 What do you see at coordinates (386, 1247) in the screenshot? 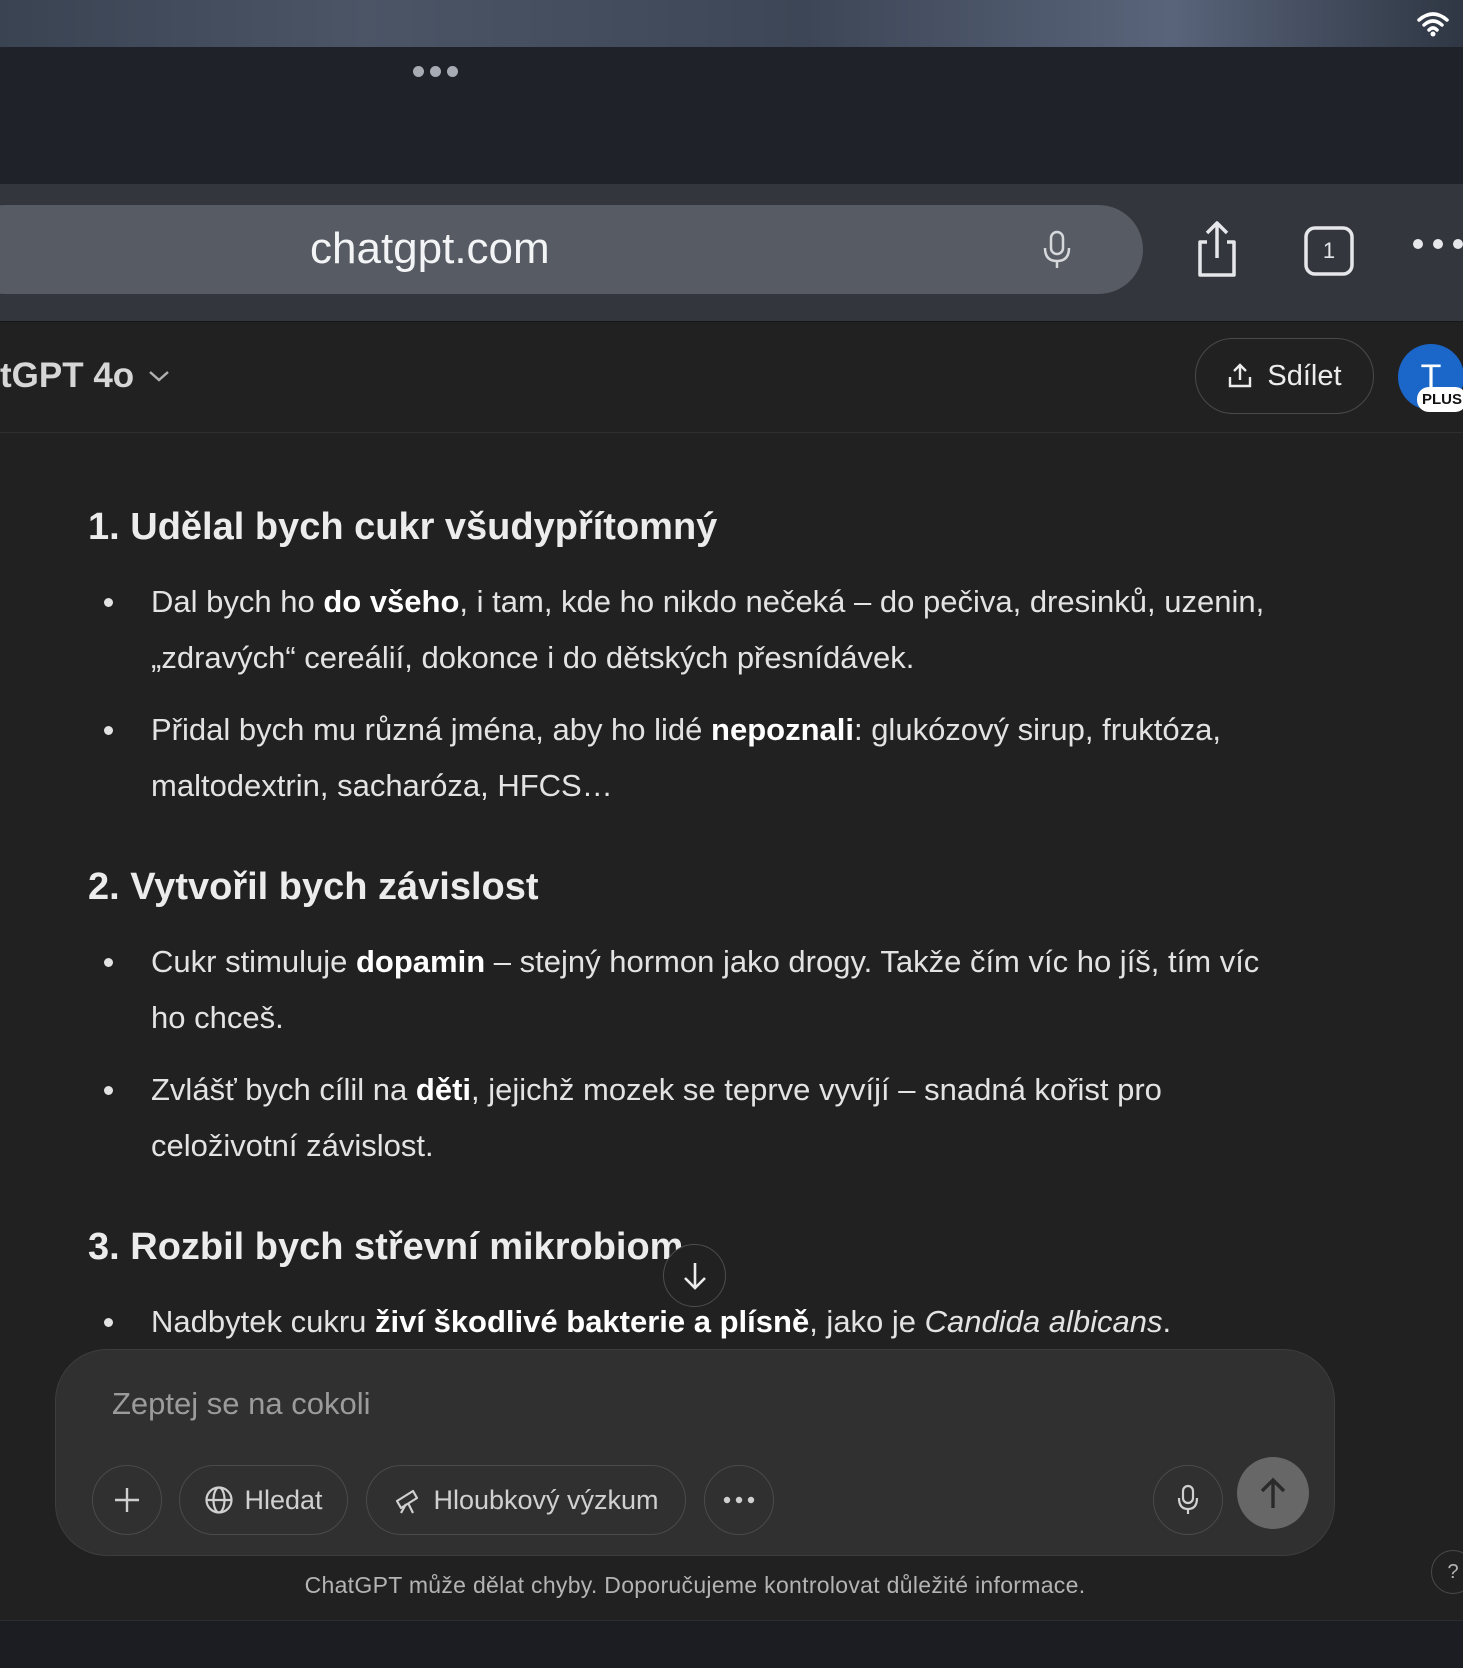
I see `section-heading: 3. Rozbil bych střevní mikrobiom` at bounding box center [386, 1247].